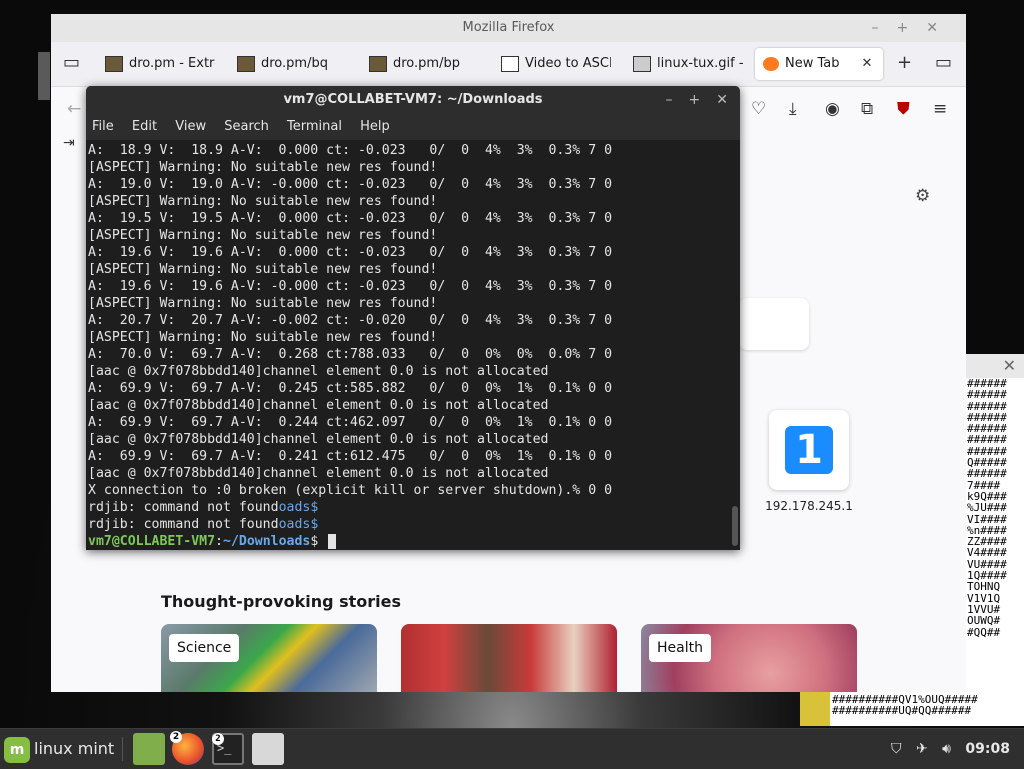  I want to click on terminal-title: vm7@COLLABET-VM7: ~/Downloads, so click(413, 99).